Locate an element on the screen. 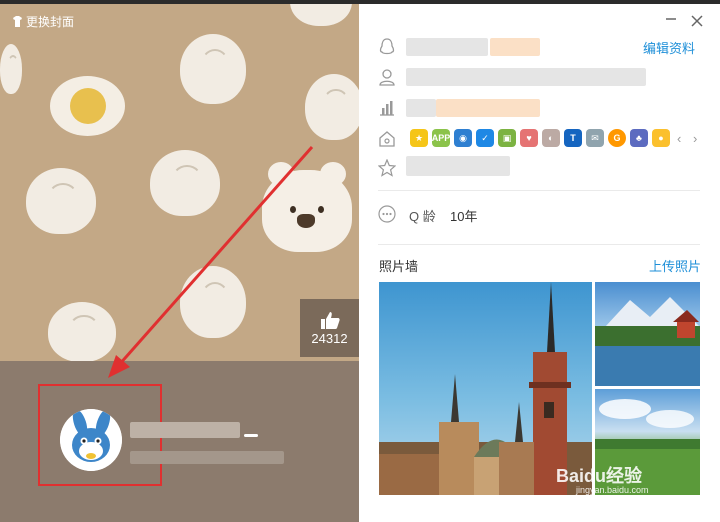 The height and width of the screenshot is (522, 720). upload-photo-link: 上传照片 is located at coordinates (675, 265).